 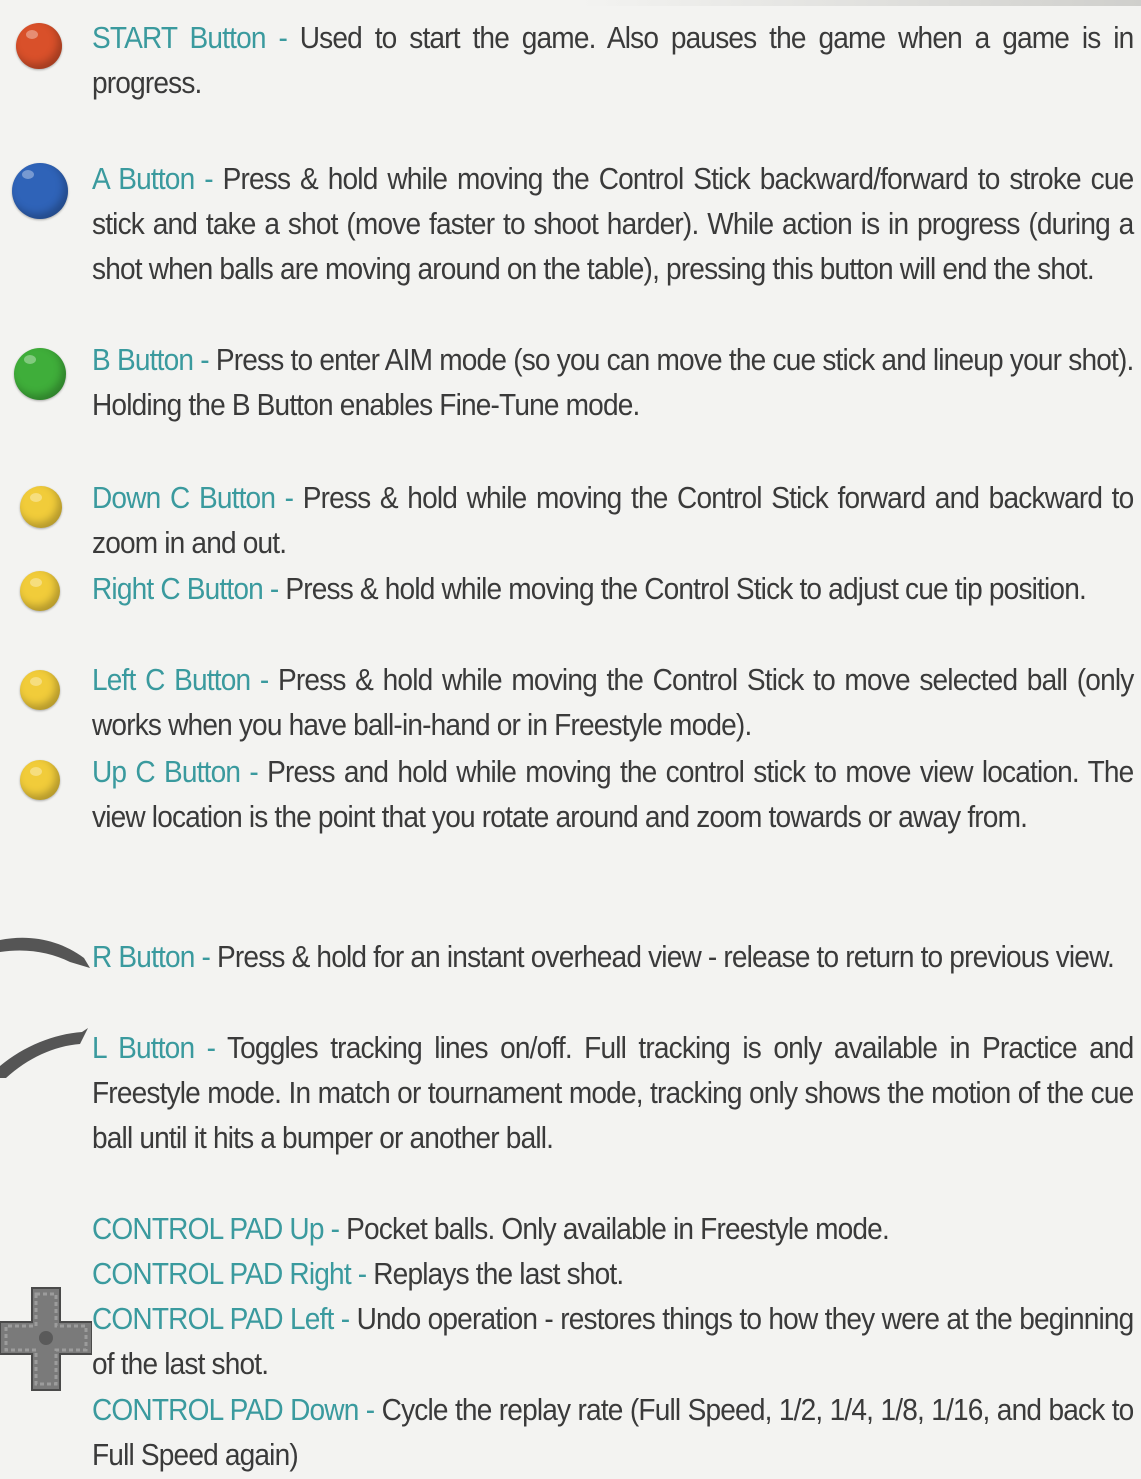 I want to click on item-label: CONTROL PAD Right, so click(x=222, y=1274).